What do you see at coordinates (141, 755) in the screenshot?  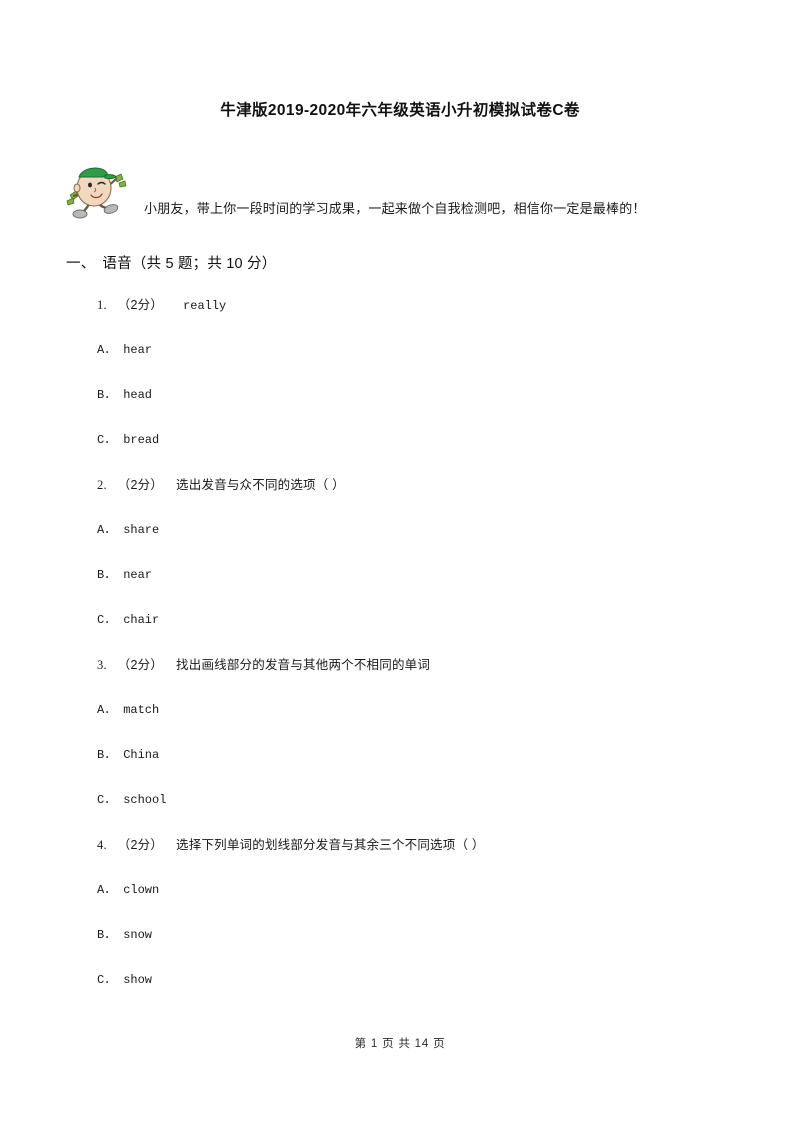 I see `option-text: China` at bounding box center [141, 755].